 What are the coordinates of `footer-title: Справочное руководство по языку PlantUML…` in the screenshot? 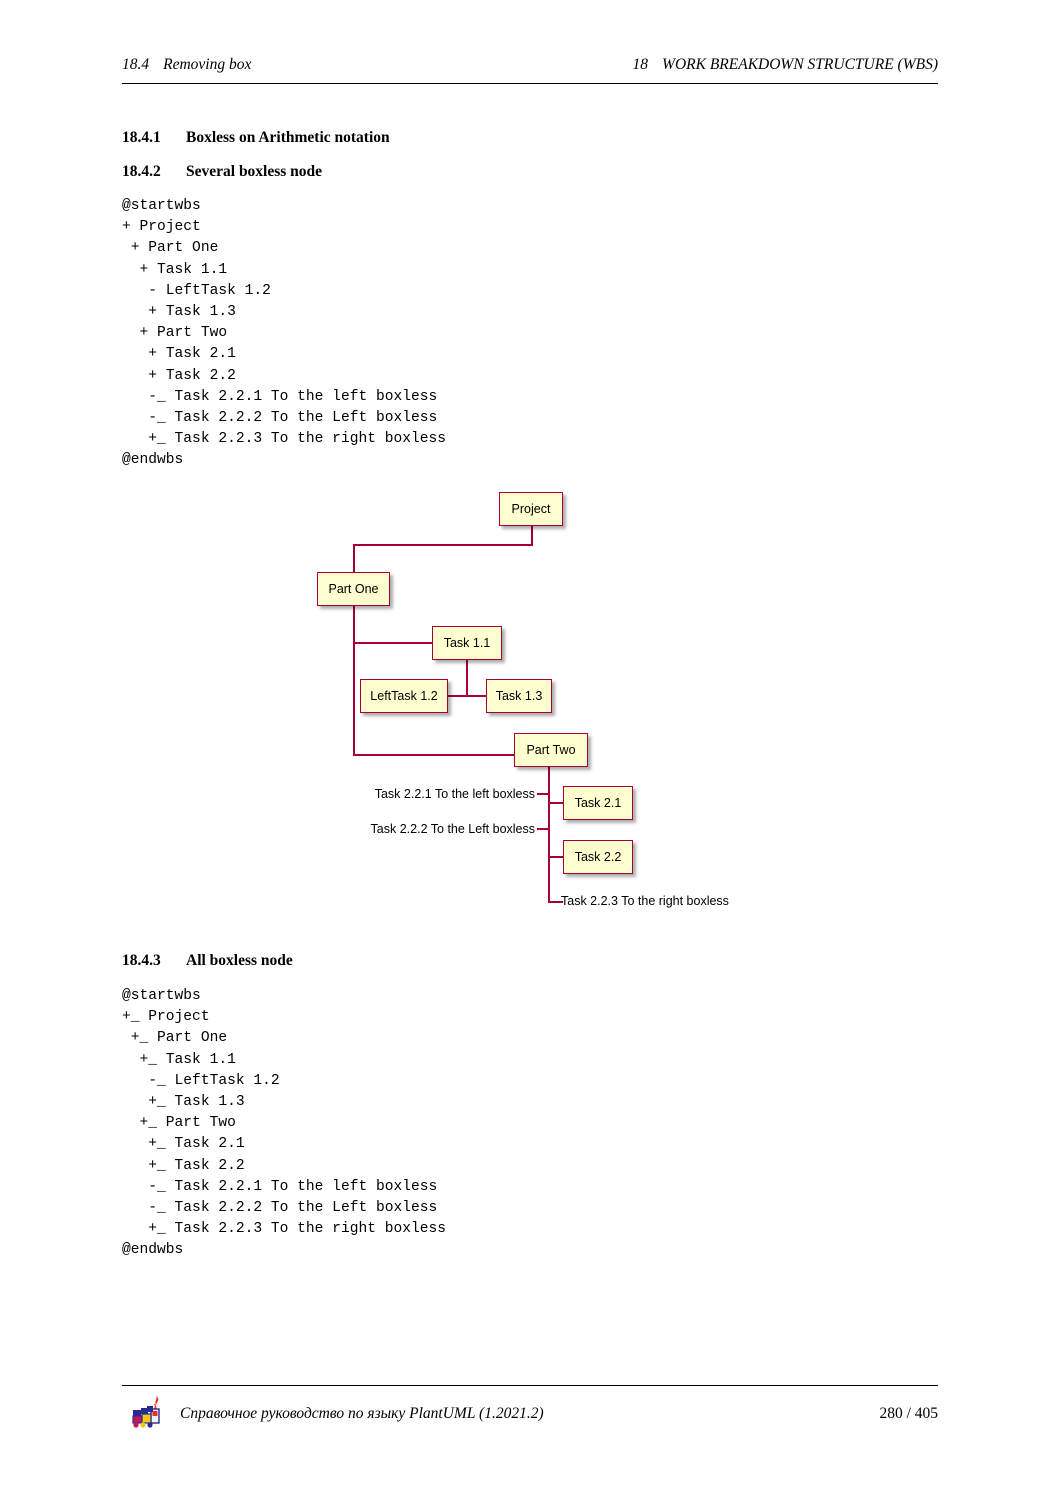 It's located at (362, 1413).